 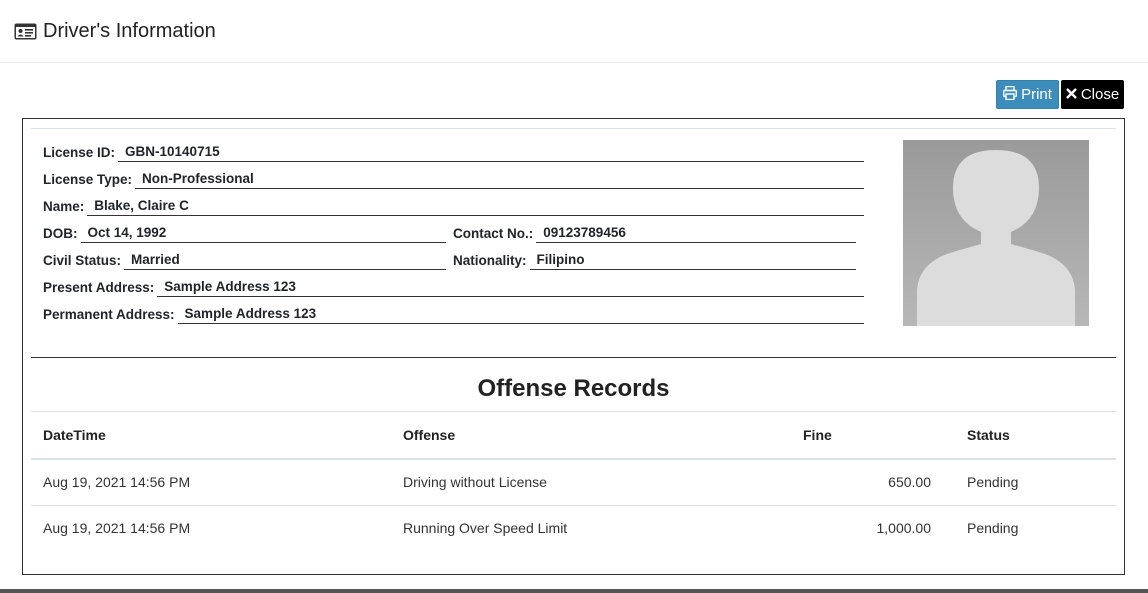 I want to click on modal-title: Driver's Information, so click(x=115, y=31).